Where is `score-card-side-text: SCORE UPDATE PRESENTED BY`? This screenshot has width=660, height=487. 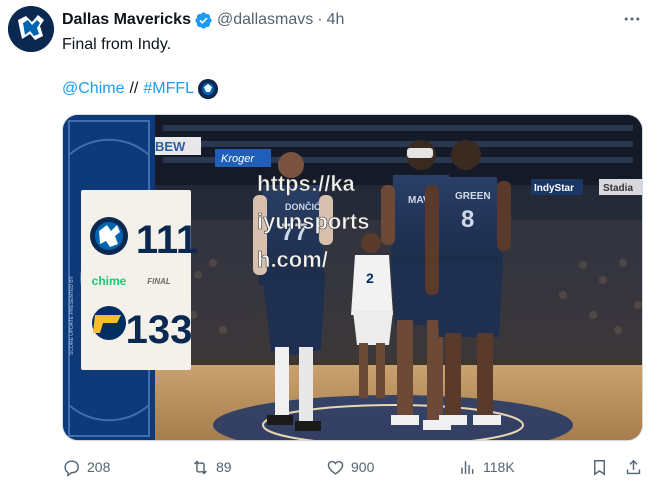
score-card-side-text: SCORE UPDATE PRESENTED BY is located at coordinates (72, 315).